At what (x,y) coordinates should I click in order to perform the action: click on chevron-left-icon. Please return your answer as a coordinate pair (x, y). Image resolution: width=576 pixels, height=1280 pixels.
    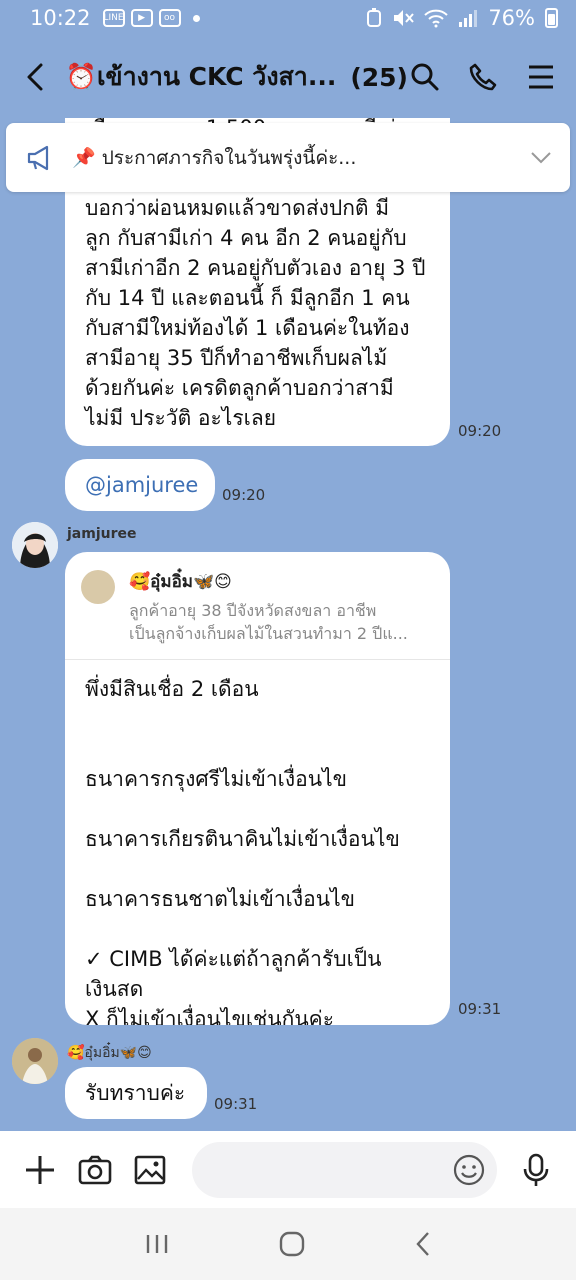
    Looking at the image, I should click on (35, 77).